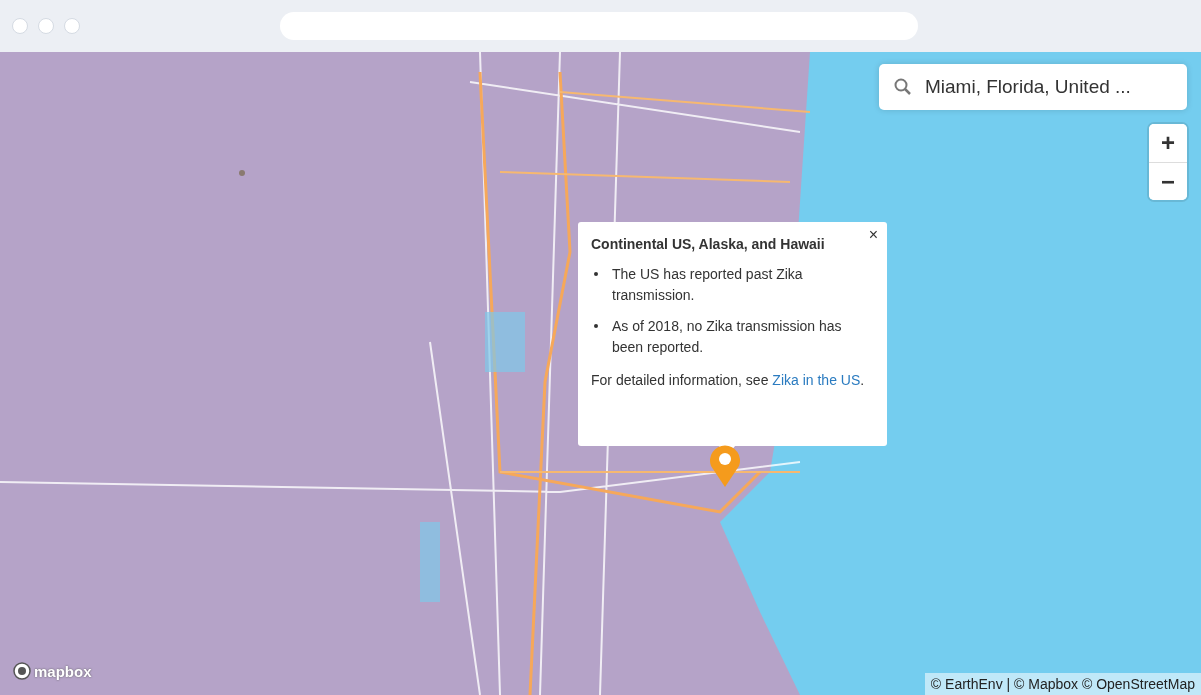 The width and height of the screenshot is (1201, 695). I want to click on popup-footer-text: For detailed information, see Zika in the US., so click(728, 380).